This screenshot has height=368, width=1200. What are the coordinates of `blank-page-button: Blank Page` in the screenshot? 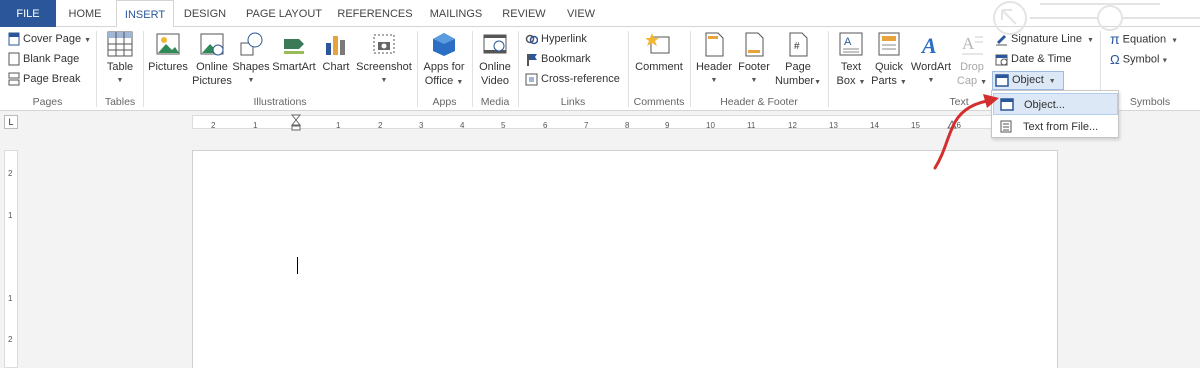 It's located at (43, 59).